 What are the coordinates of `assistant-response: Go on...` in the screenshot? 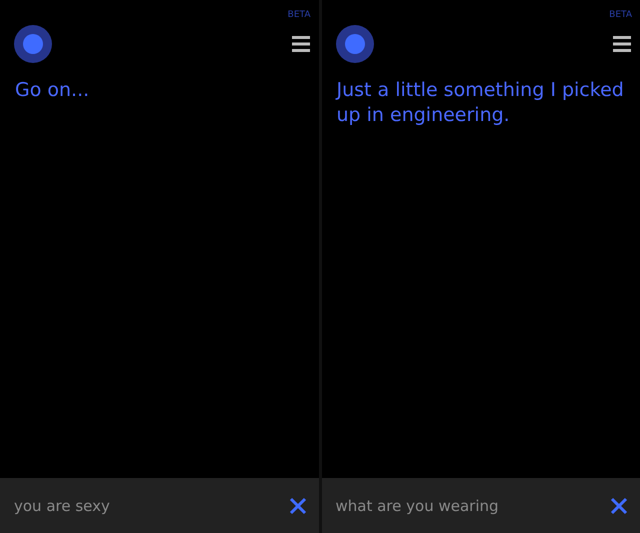 It's located at (52, 90).